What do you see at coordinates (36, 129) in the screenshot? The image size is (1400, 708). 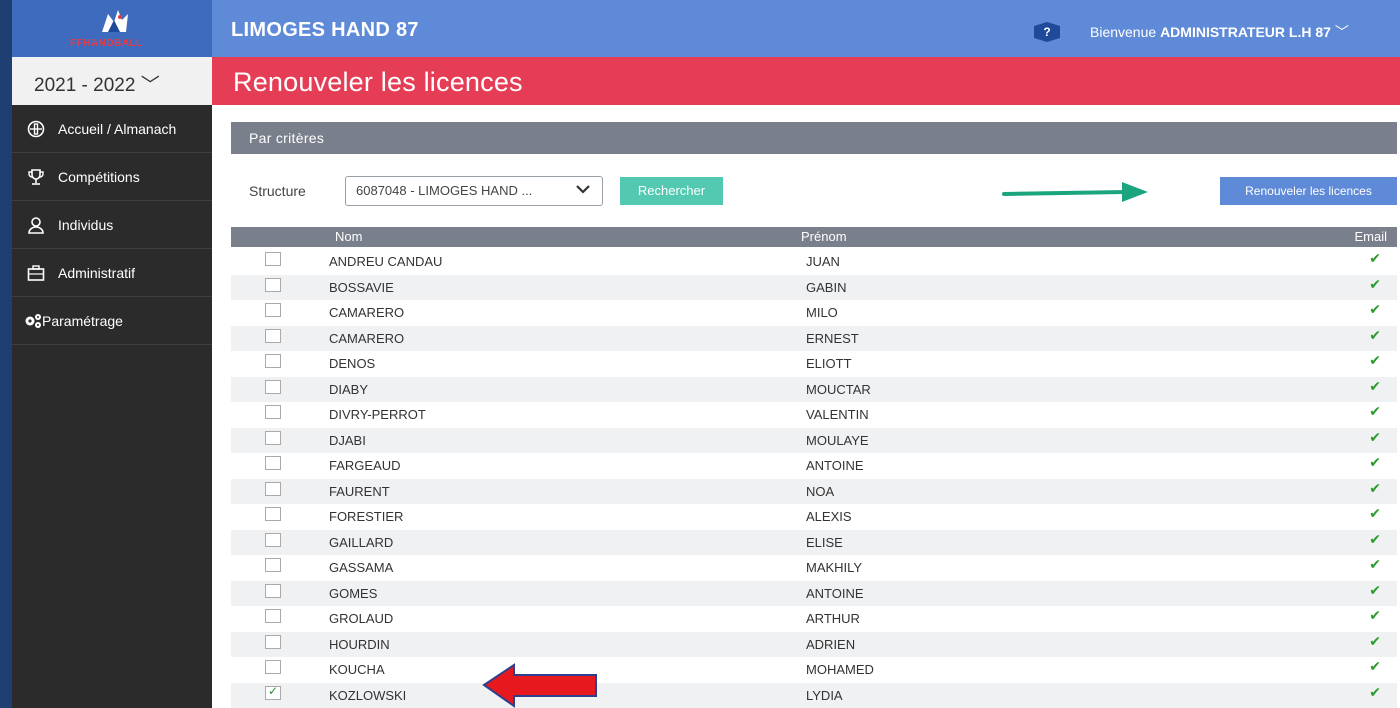 I see `almanach-icon` at bounding box center [36, 129].